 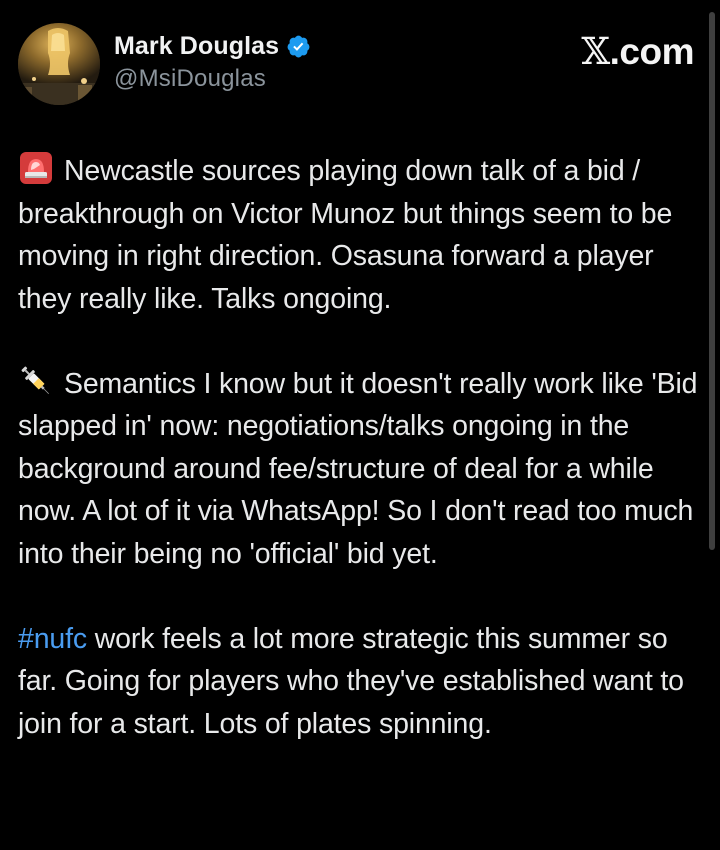 What do you see at coordinates (36, 168) in the screenshot?
I see `police-light-icon` at bounding box center [36, 168].